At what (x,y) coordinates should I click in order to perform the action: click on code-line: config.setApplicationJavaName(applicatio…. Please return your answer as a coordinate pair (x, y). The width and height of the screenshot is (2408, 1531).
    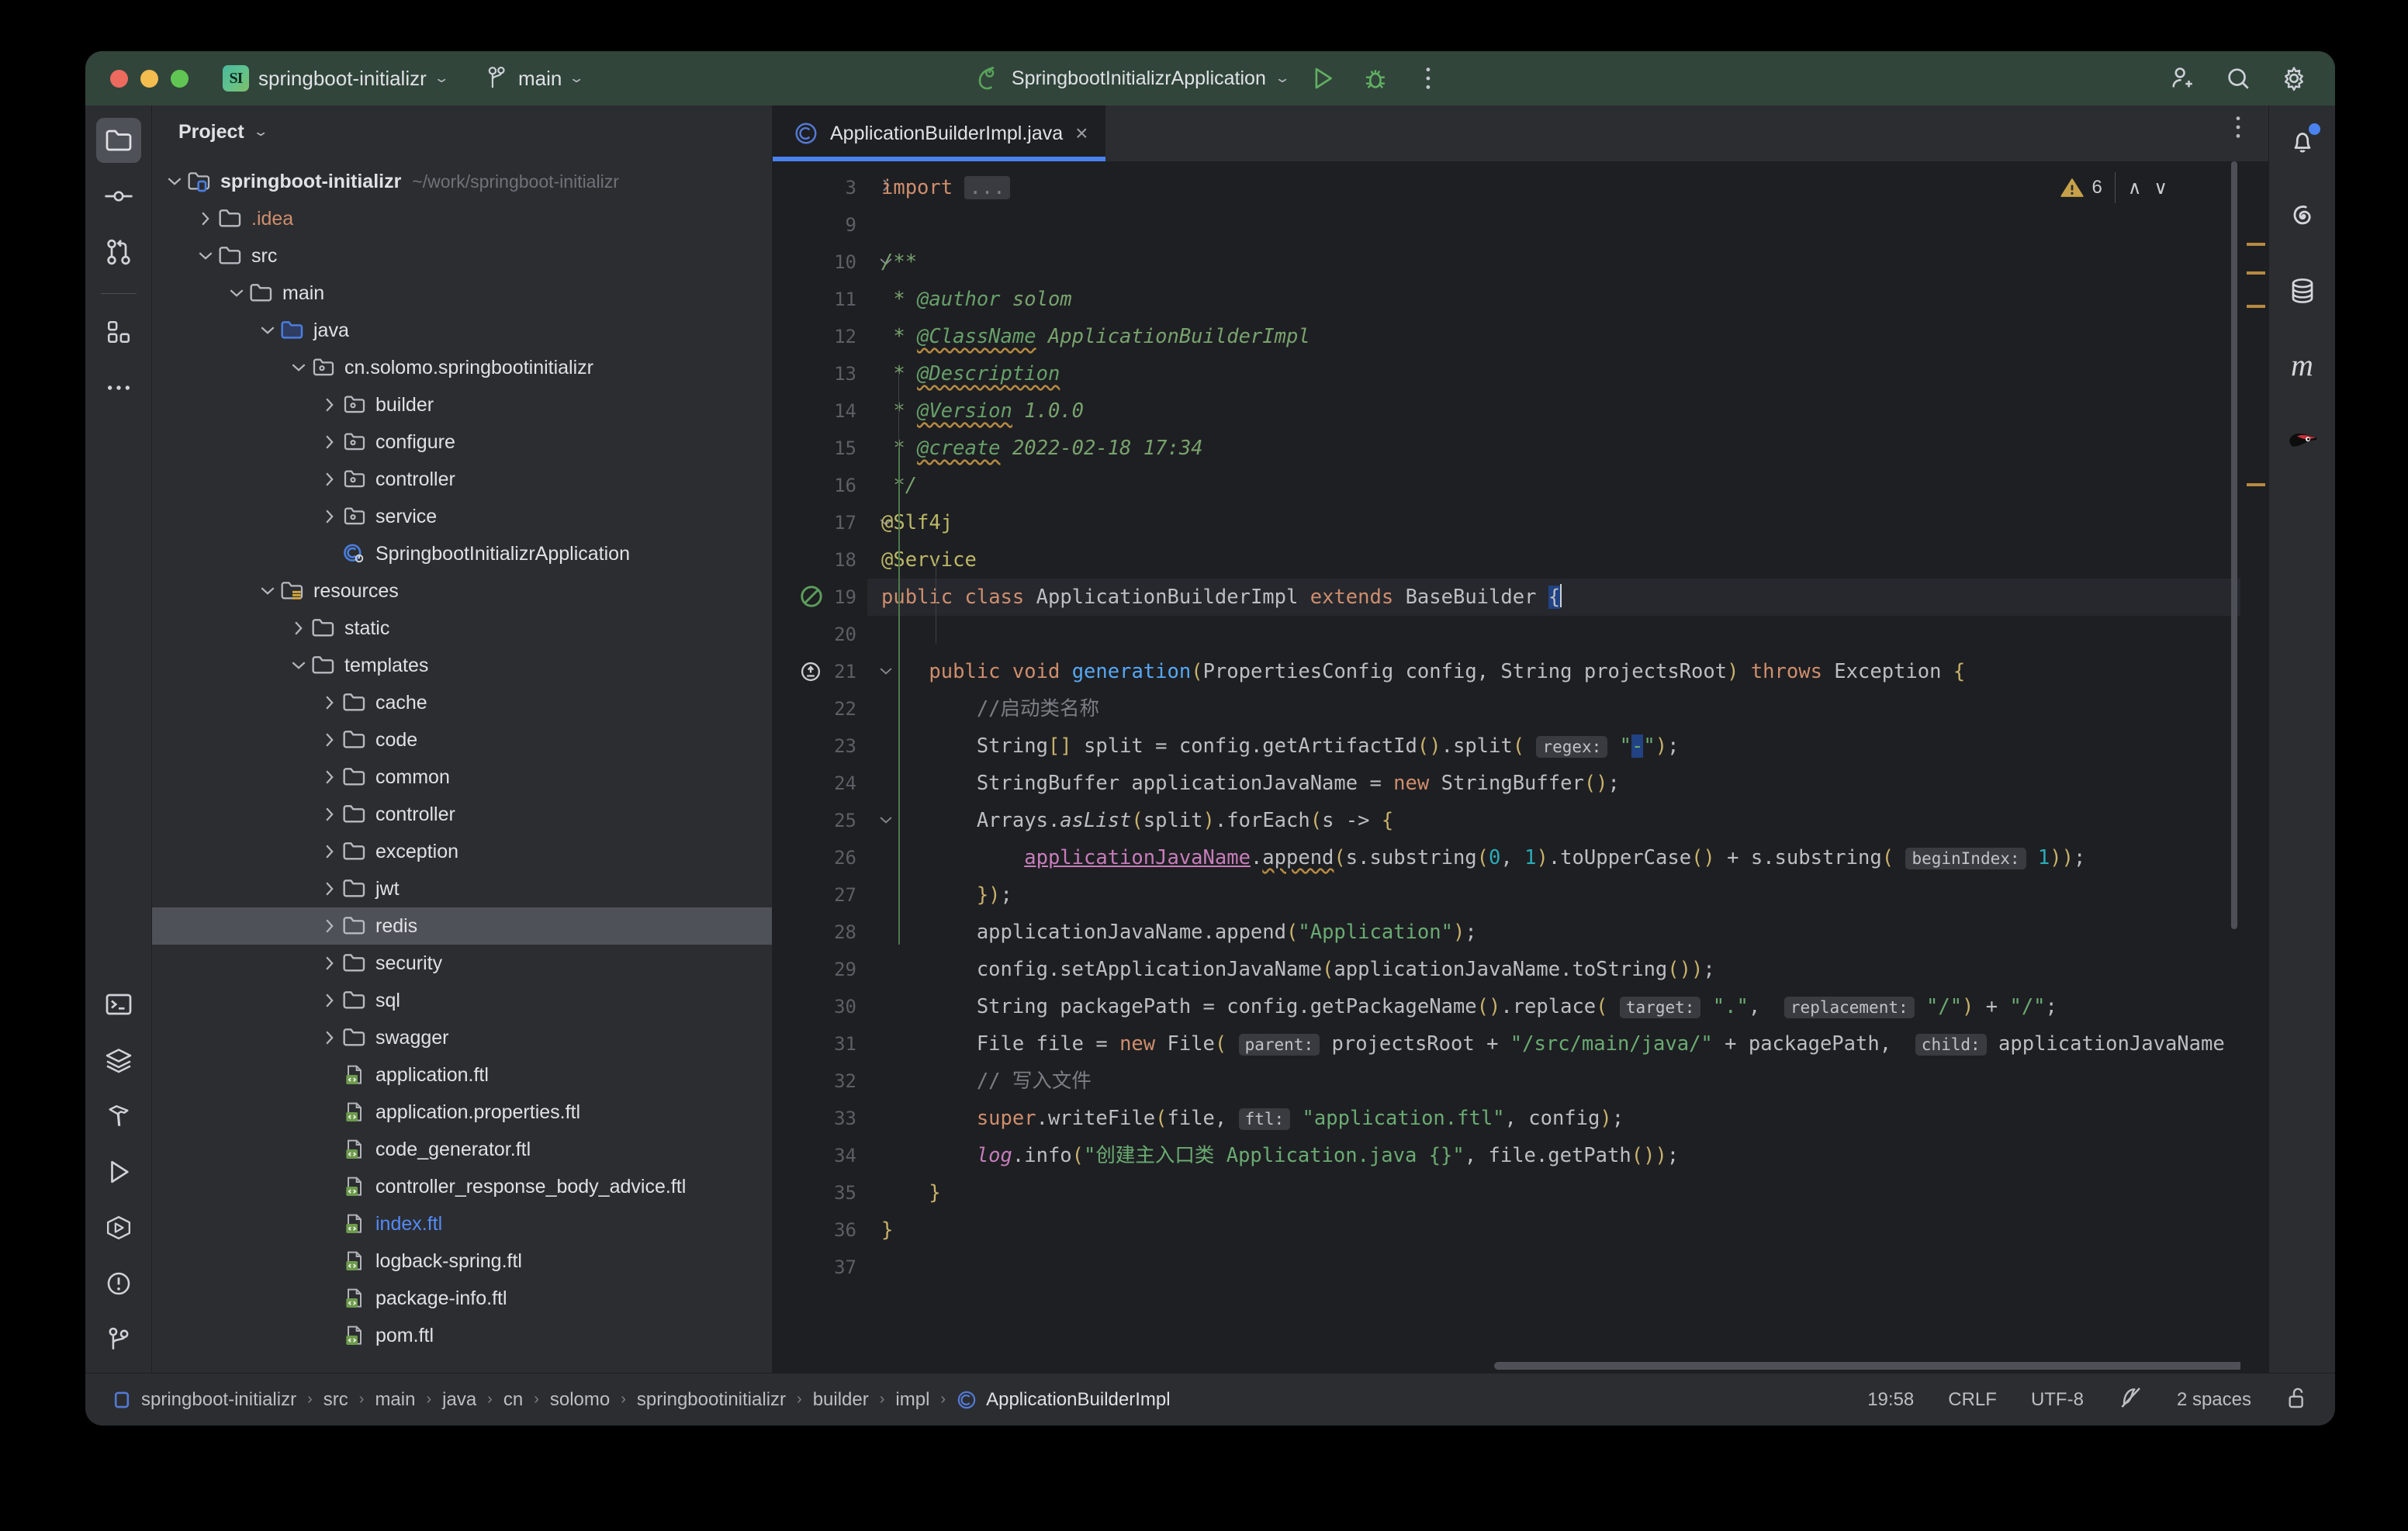
    Looking at the image, I should click on (1554, 969).